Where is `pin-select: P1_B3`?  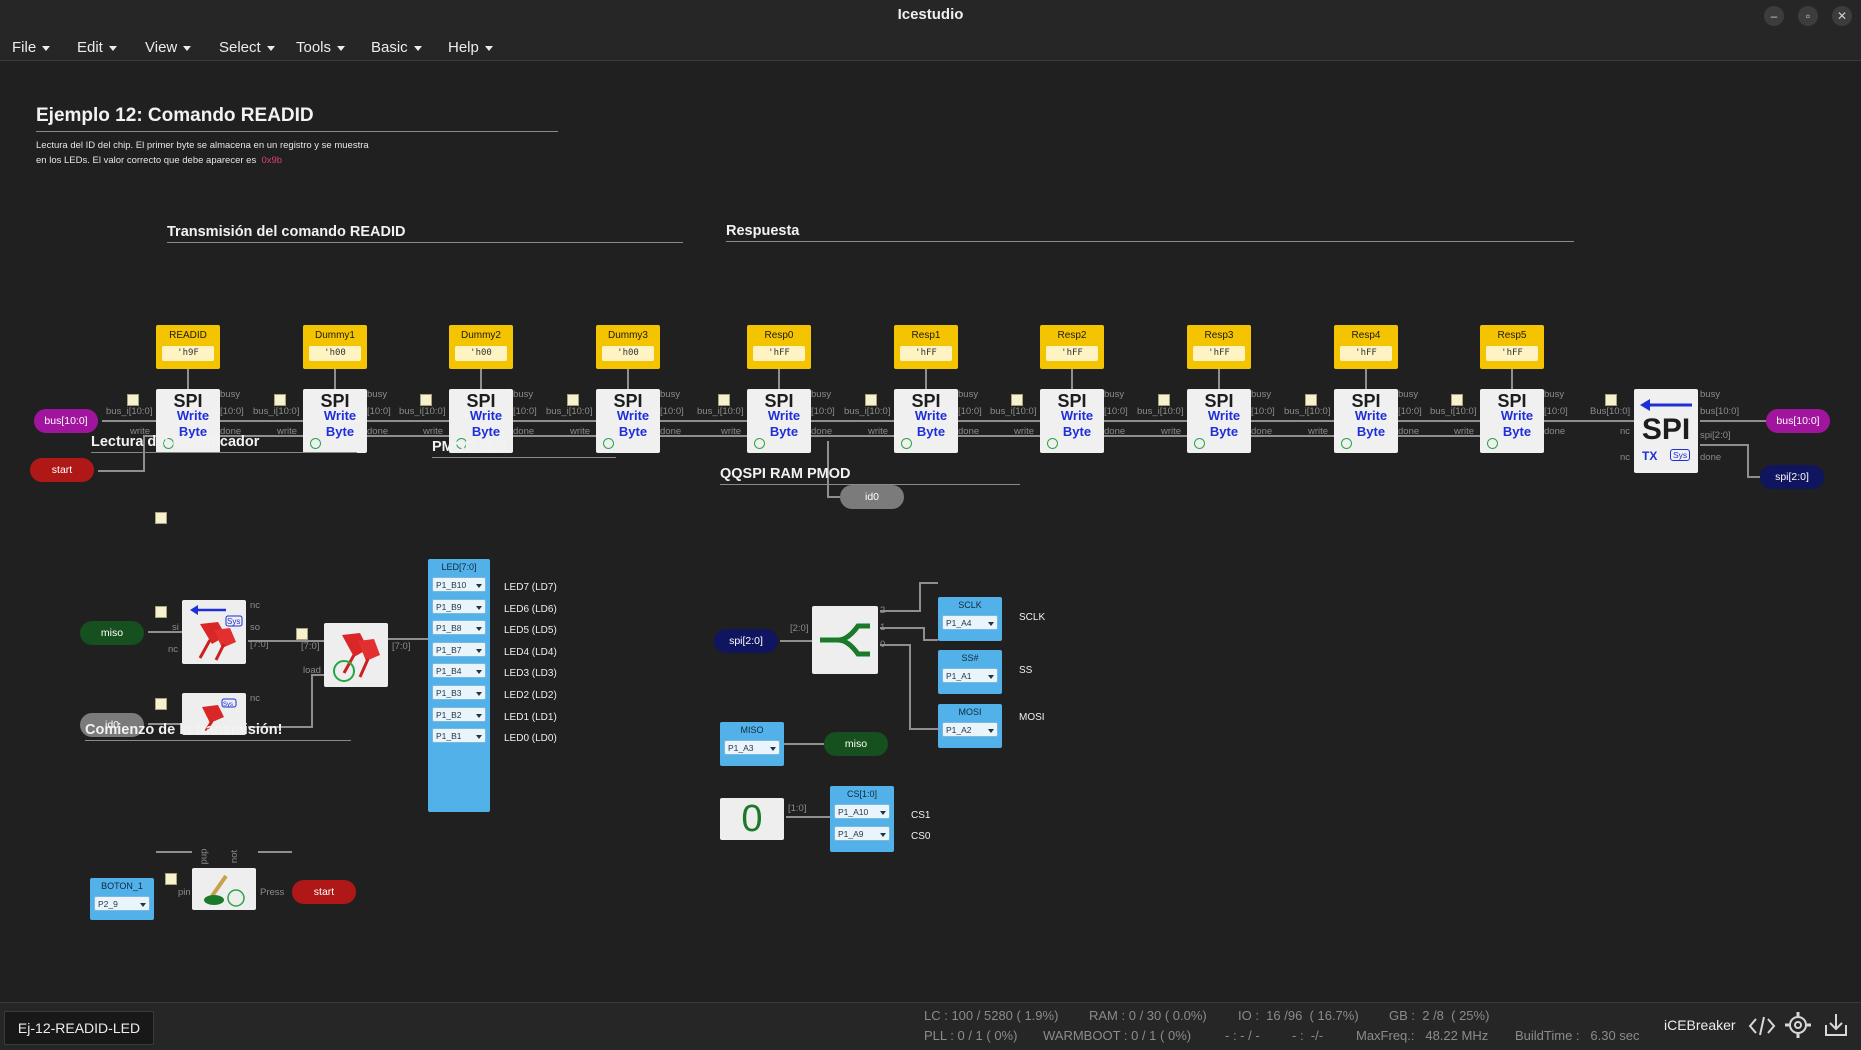
pin-select: P1_B3 is located at coordinates (459, 692).